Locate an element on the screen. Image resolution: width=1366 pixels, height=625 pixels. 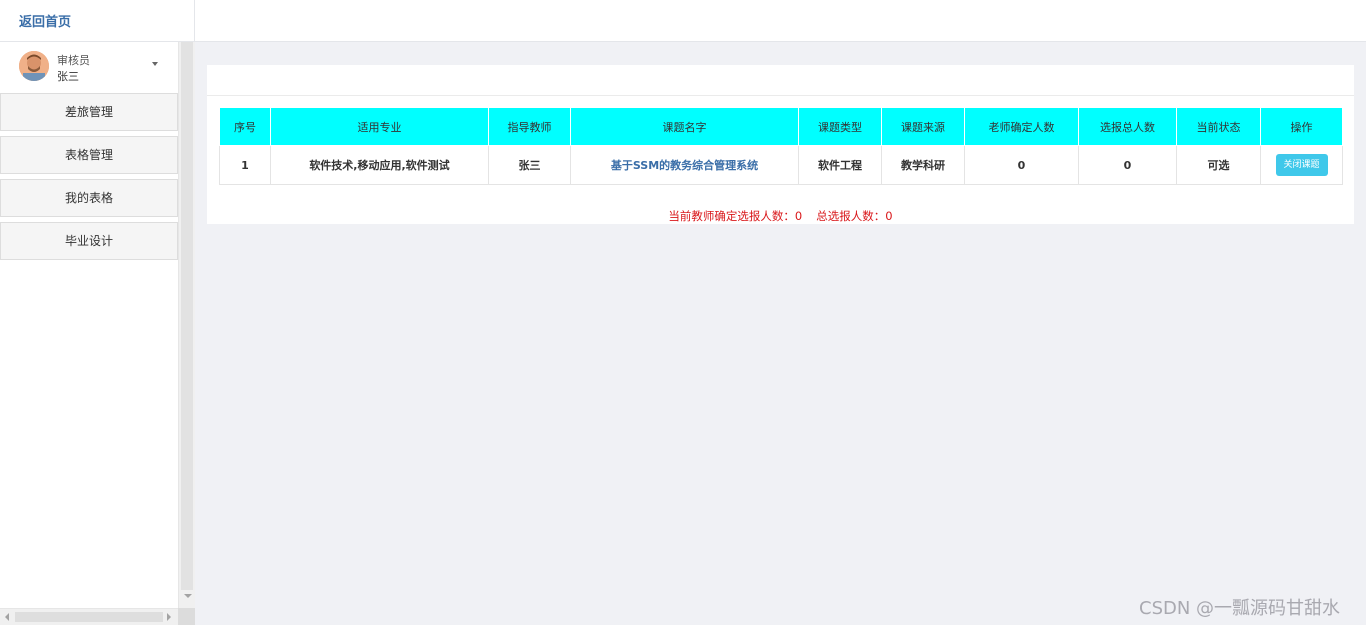
close-topic-button: 关闭课题 is located at coordinates (1301, 165).